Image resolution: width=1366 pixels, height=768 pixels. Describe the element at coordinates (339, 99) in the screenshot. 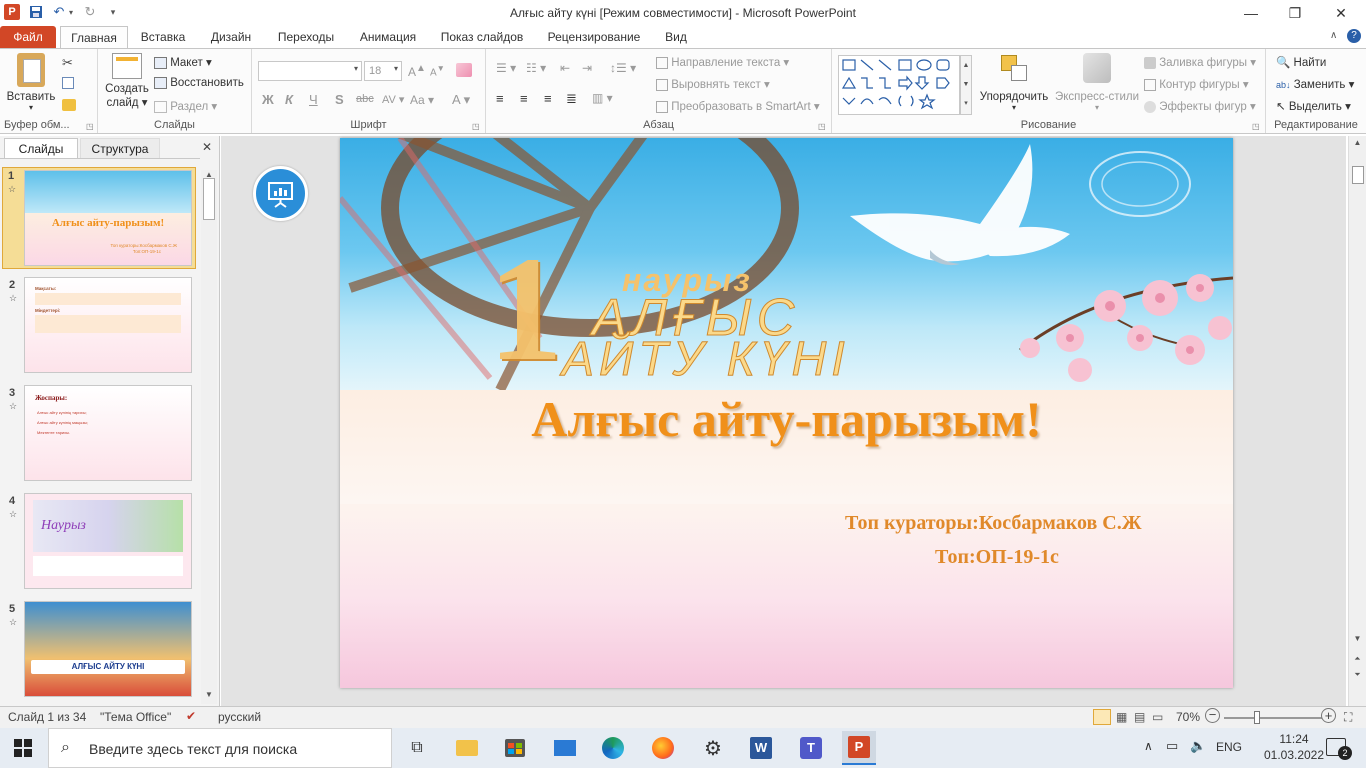

I see `shadow-button: S` at that location.